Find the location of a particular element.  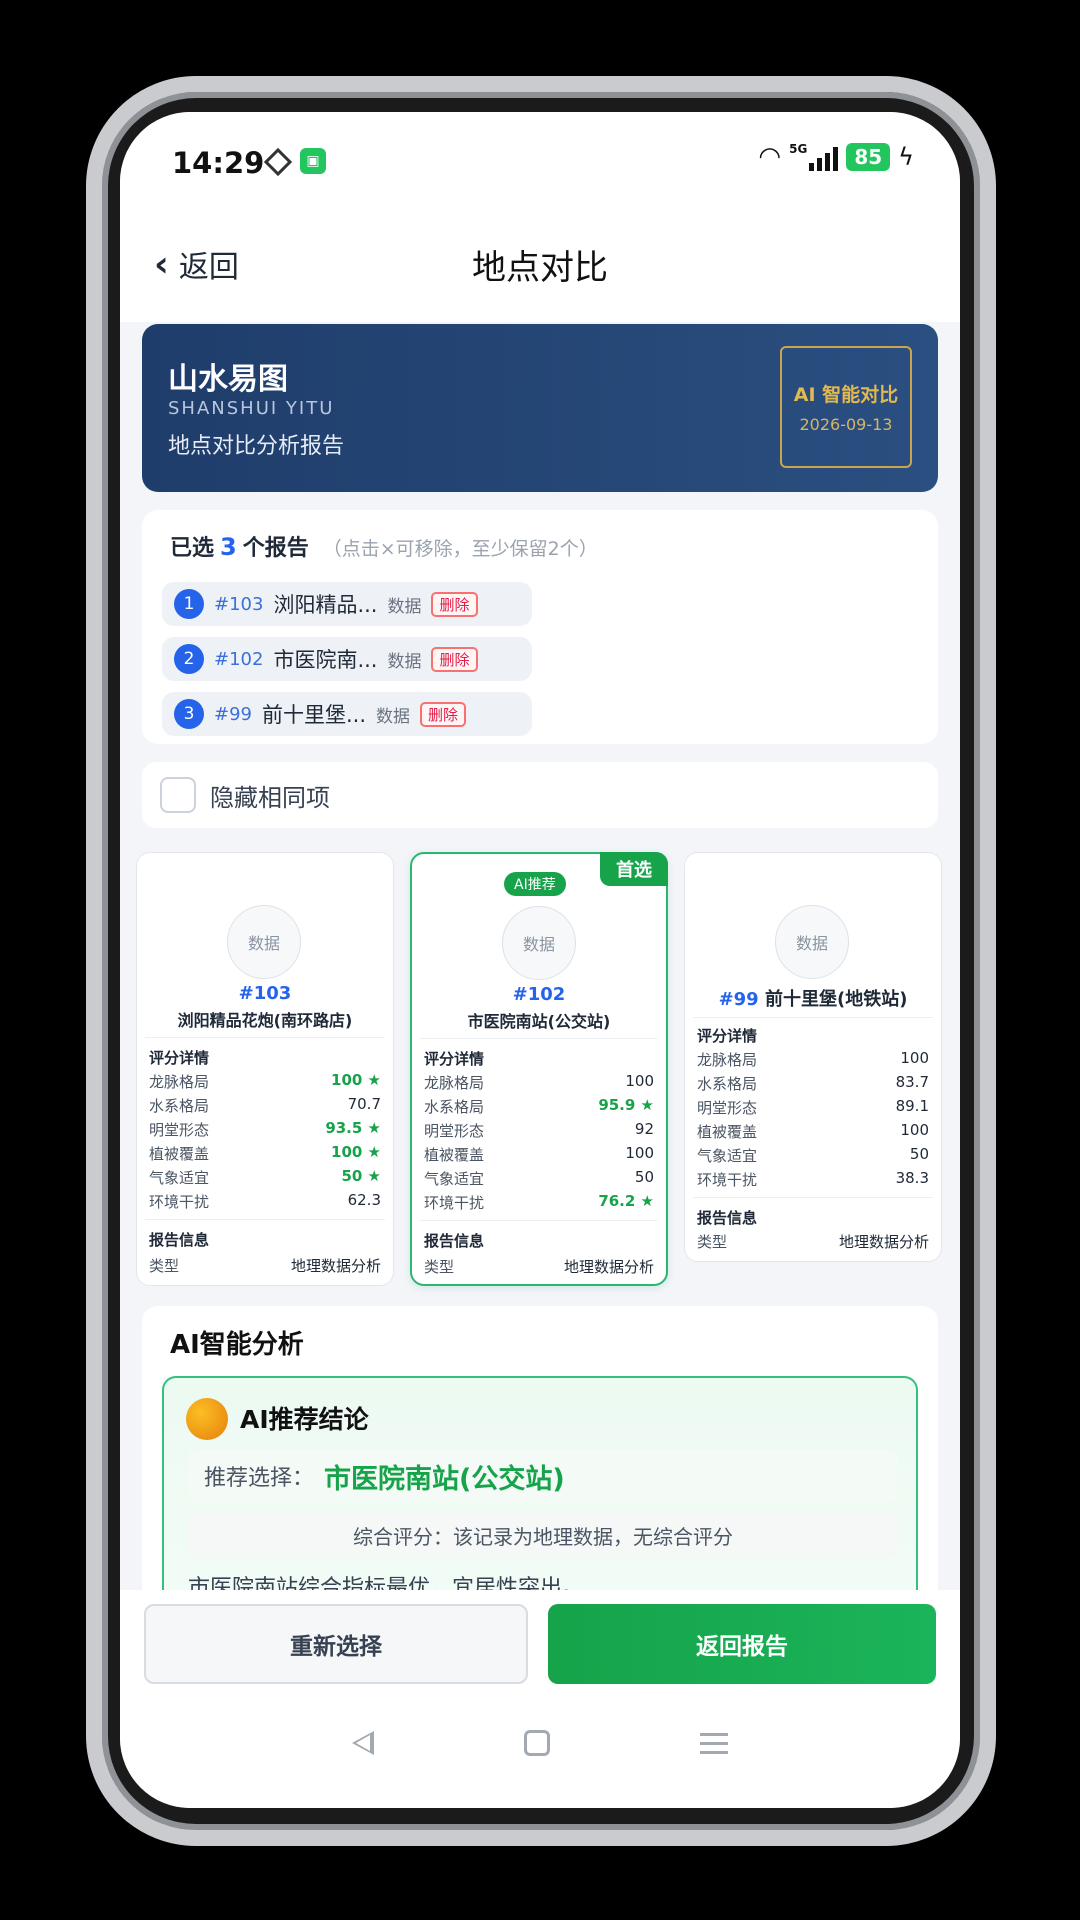

sim-icon: ▣ is located at coordinates (313, 161).